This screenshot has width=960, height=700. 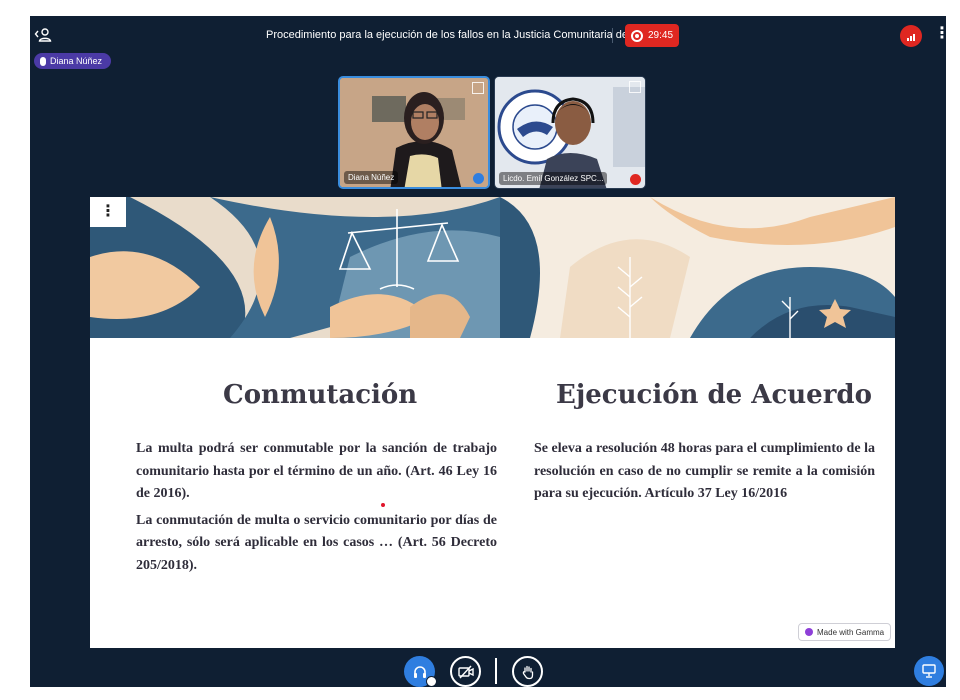 I want to click on raise-hand-button, so click(x=527, y=671).